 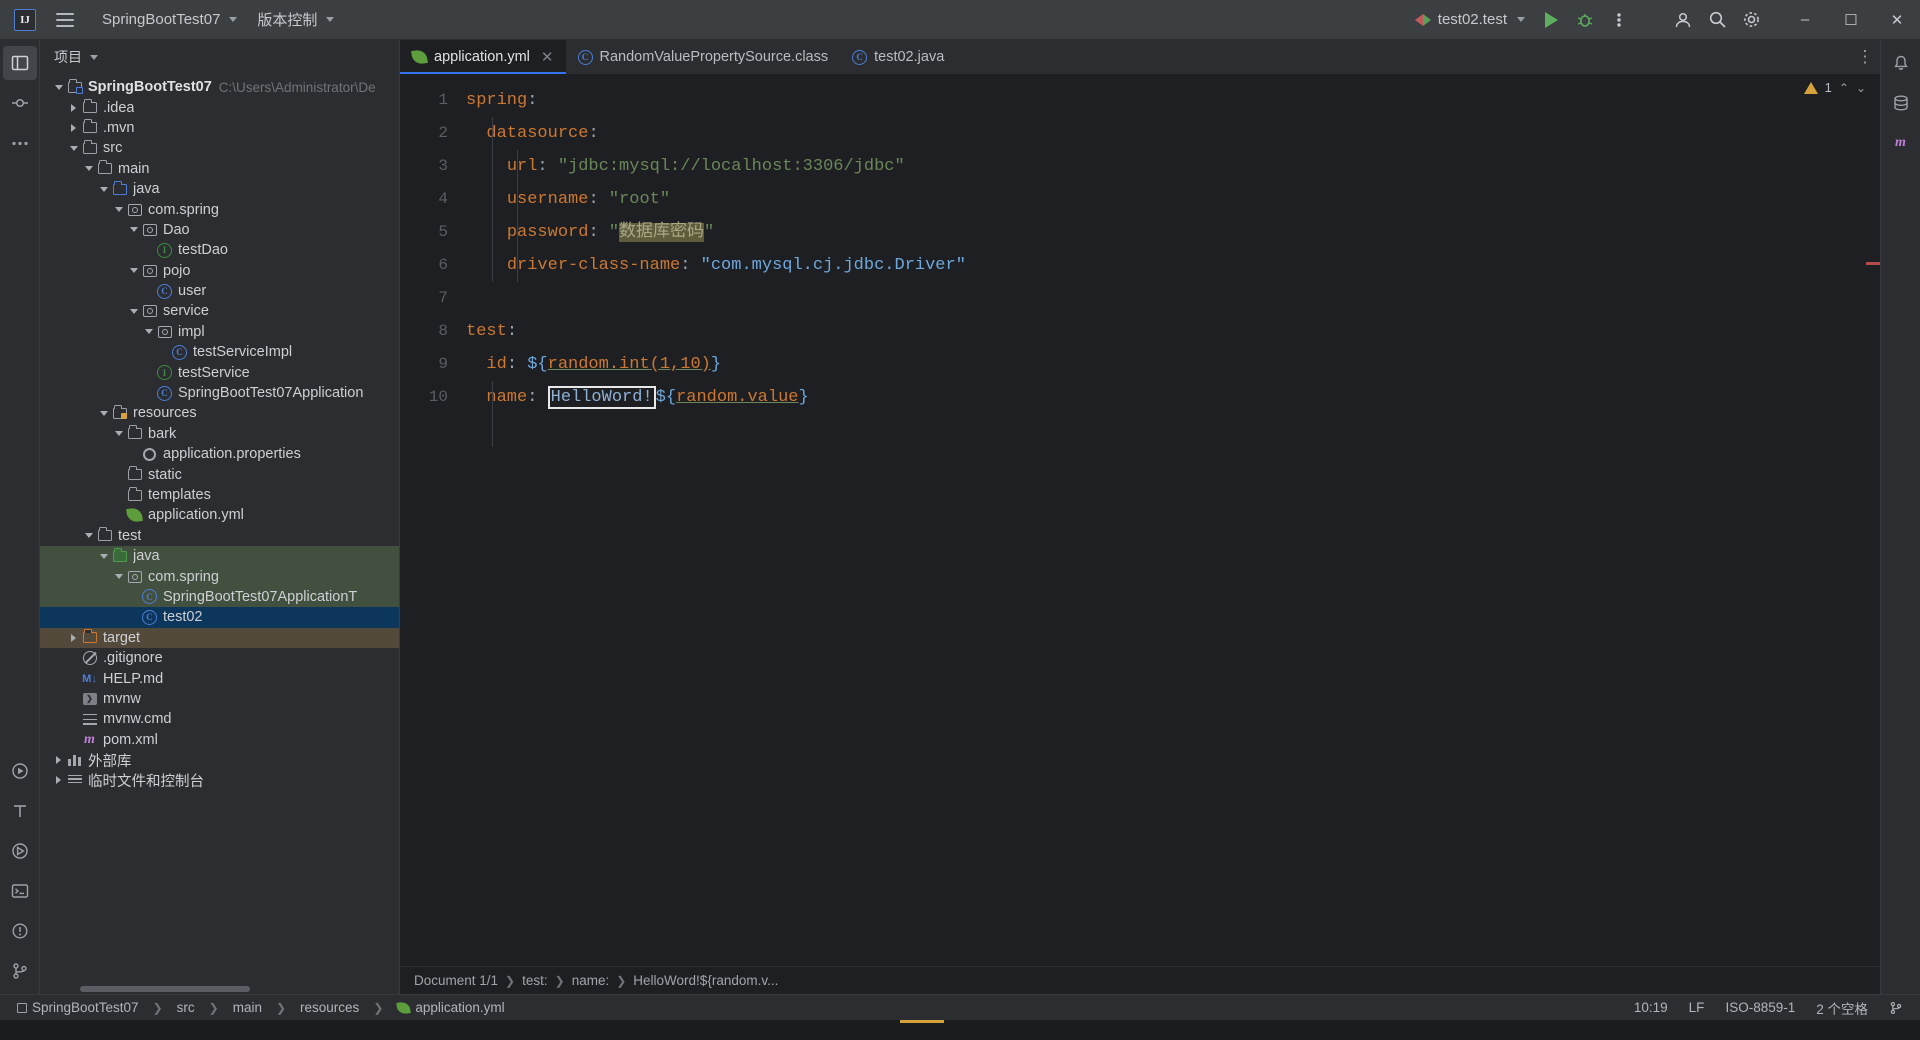 What do you see at coordinates (1470, 19) in the screenshot?
I see `run-configuration-selector: test02.test` at bounding box center [1470, 19].